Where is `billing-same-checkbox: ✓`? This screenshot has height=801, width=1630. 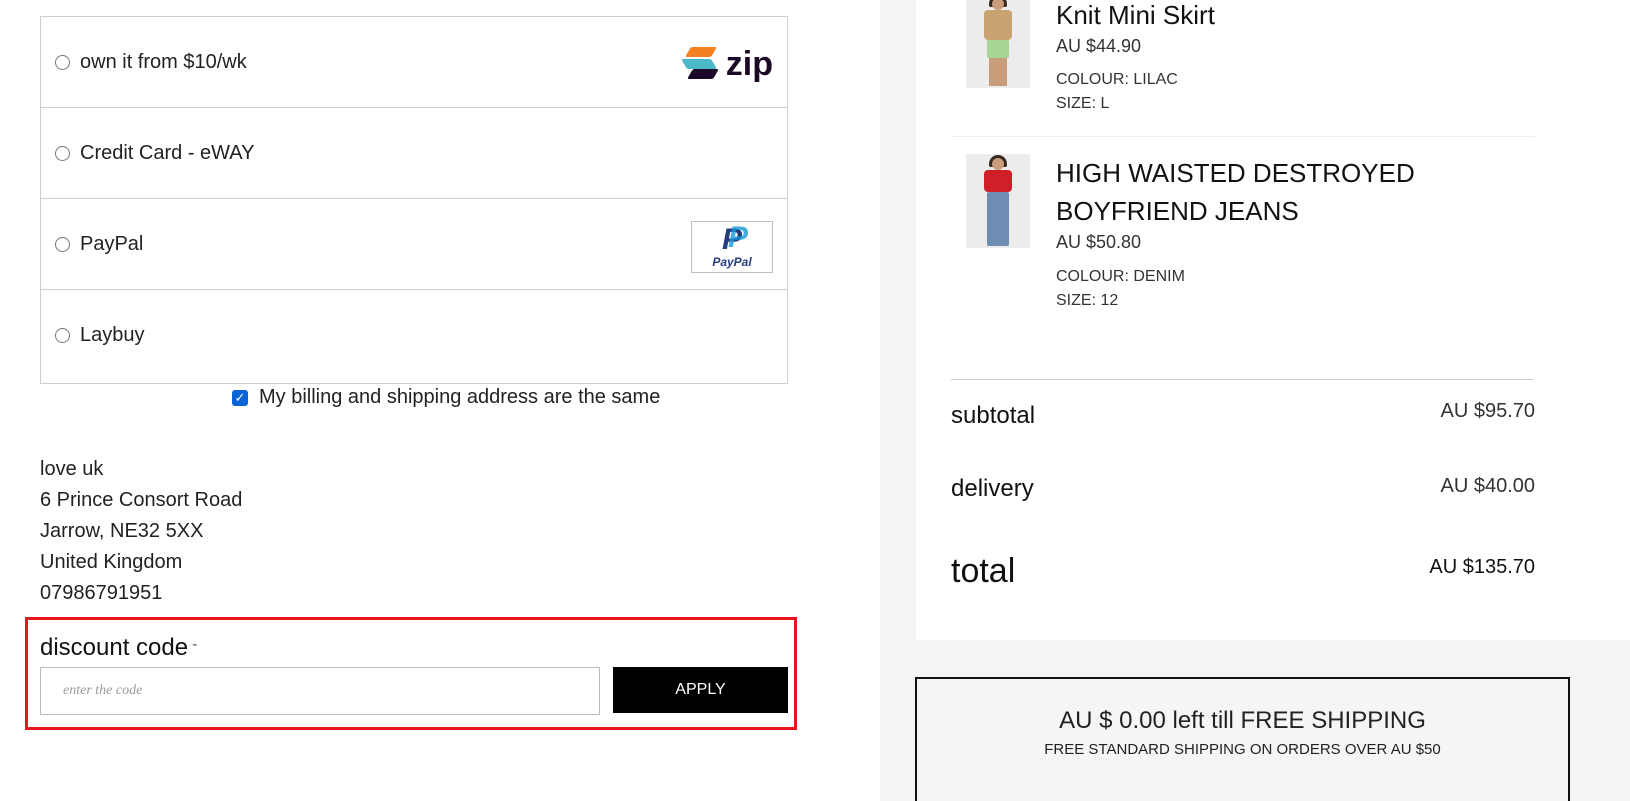 billing-same-checkbox: ✓ is located at coordinates (240, 397).